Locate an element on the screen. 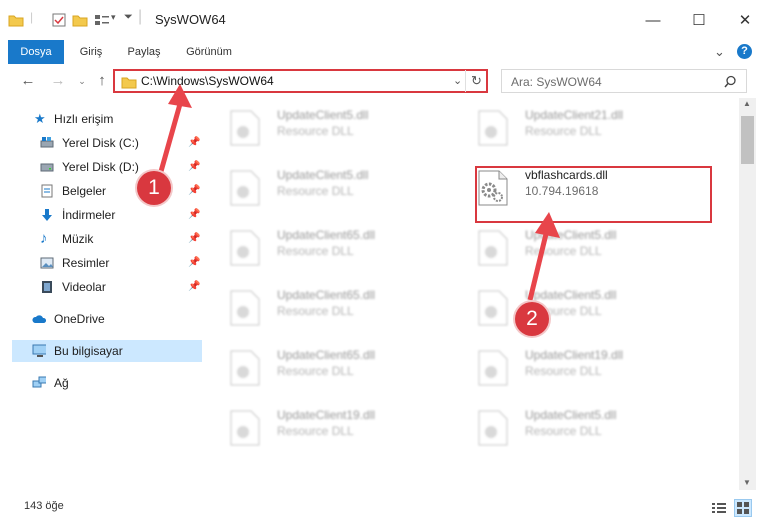 This screenshot has height=532, width=769. file-item: UpdateClient21.dll Resource DLL is located at coordinates (570, 126).